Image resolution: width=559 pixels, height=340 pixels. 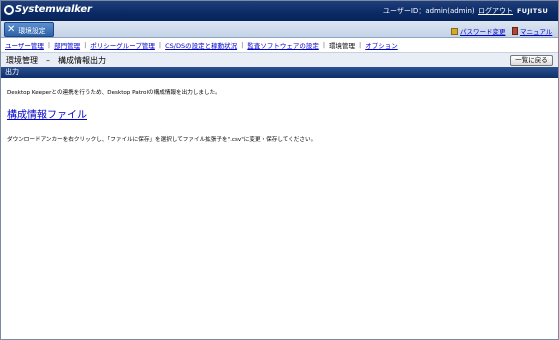 I want to click on page-title: 環境管理 – 構成情報出力, so click(x=56, y=60).